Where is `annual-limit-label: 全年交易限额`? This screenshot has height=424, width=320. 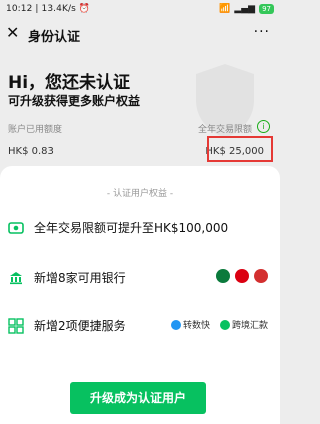 annual-limit-label: 全年交易限额 is located at coordinates (224, 130).